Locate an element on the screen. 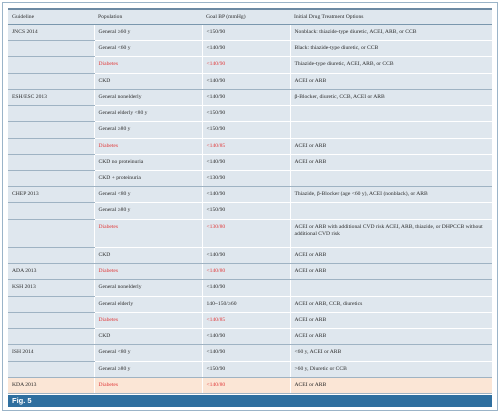 The width and height of the screenshot is (500, 413). guideline-cell: JNCS 2014 is located at coordinates (51, 33).